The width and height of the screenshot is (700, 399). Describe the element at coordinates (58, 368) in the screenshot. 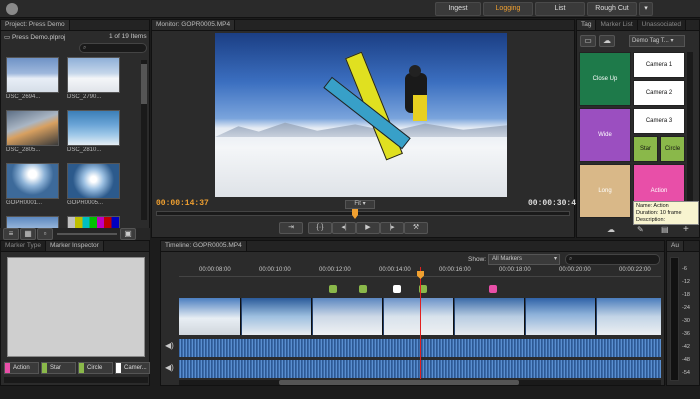

I see `marker-type-star: Star` at that location.